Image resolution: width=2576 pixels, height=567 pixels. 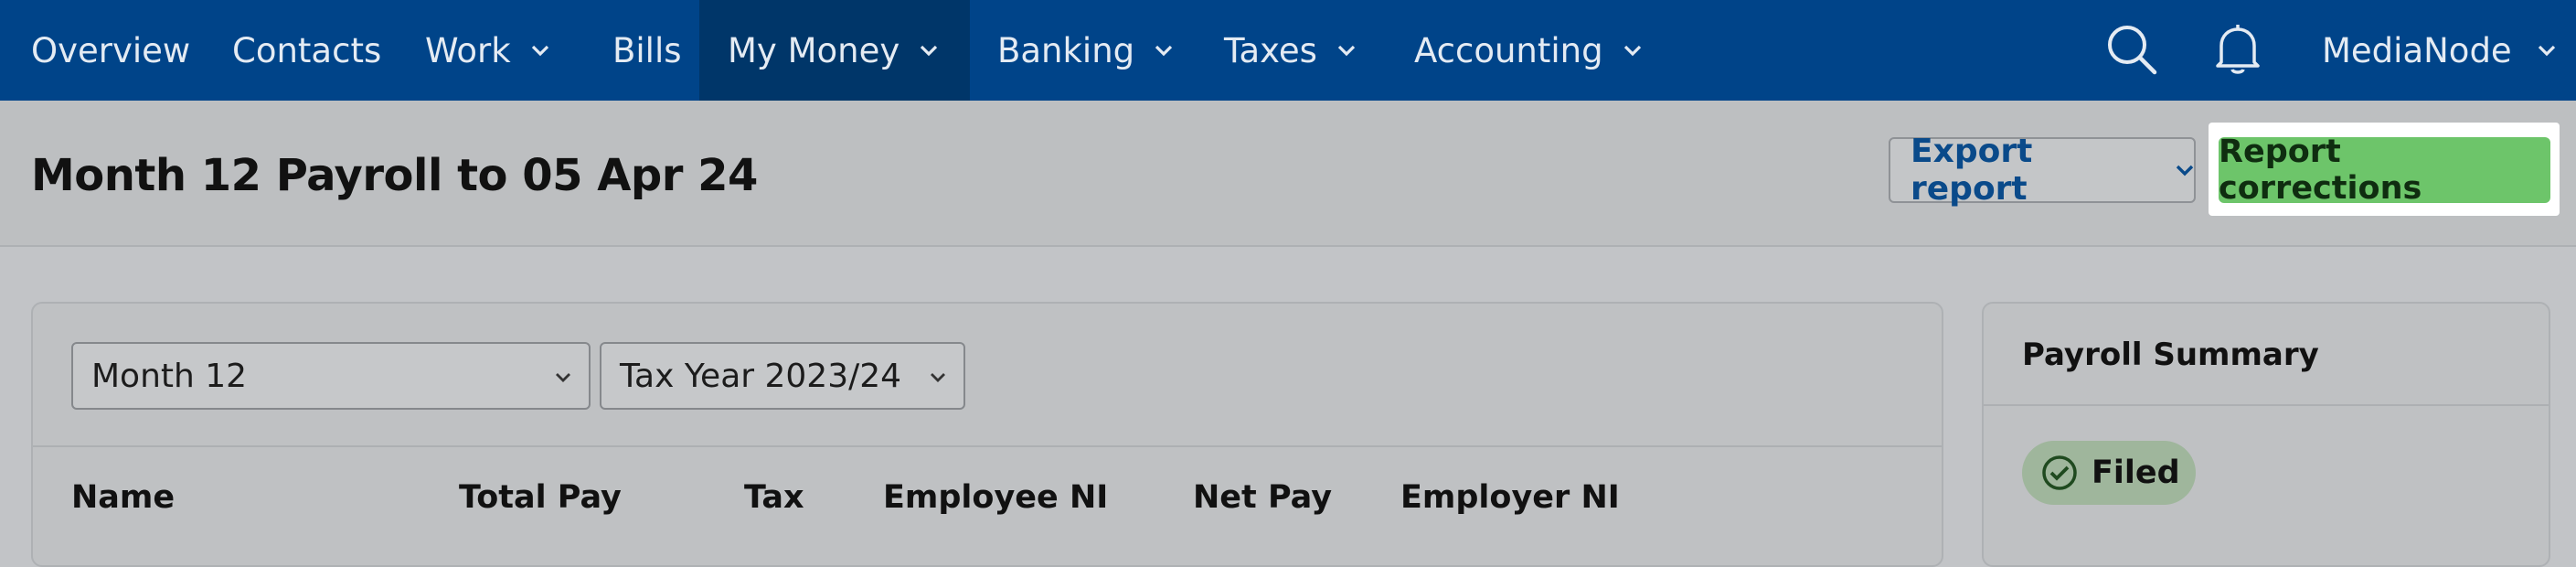 I want to click on nav-label: Contacts, so click(x=307, y=50).